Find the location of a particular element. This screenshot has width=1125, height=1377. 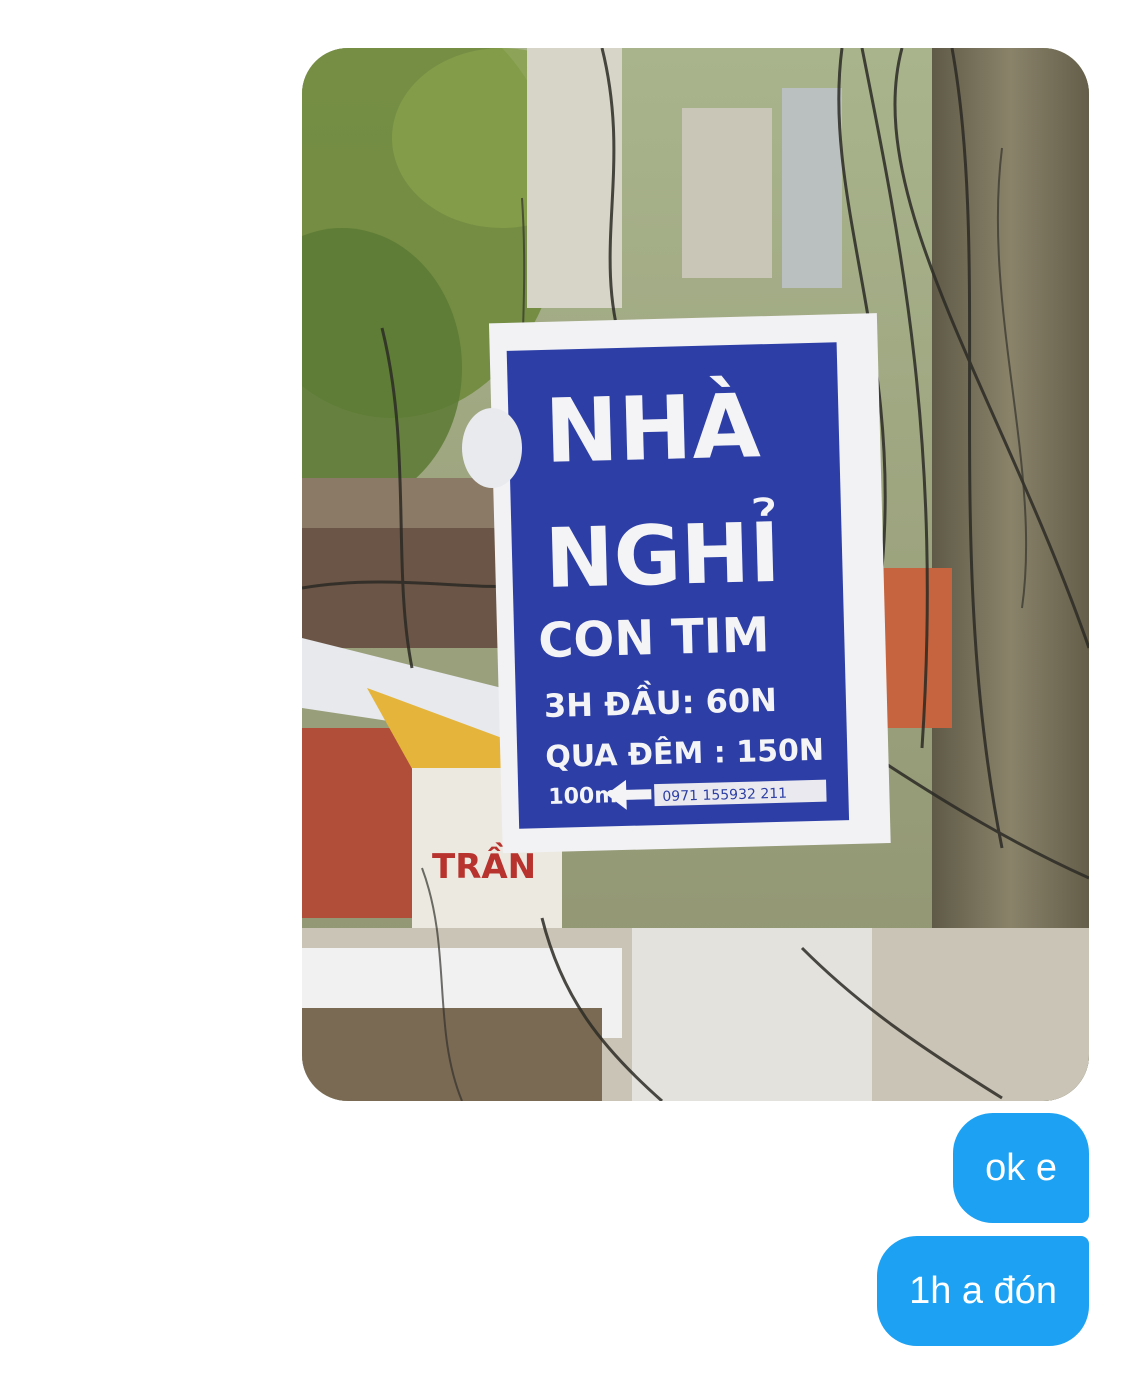

sign-phone: 0971 155932 211 is located at coordinates (724, 795).